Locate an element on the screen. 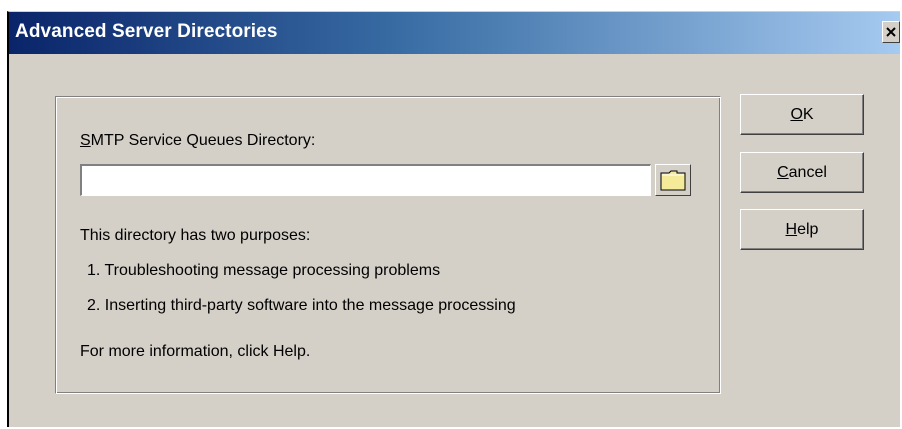 The height and width of the screenshot is (429, 902). cancel-button: Cancel is located at coordinates (802, 172).